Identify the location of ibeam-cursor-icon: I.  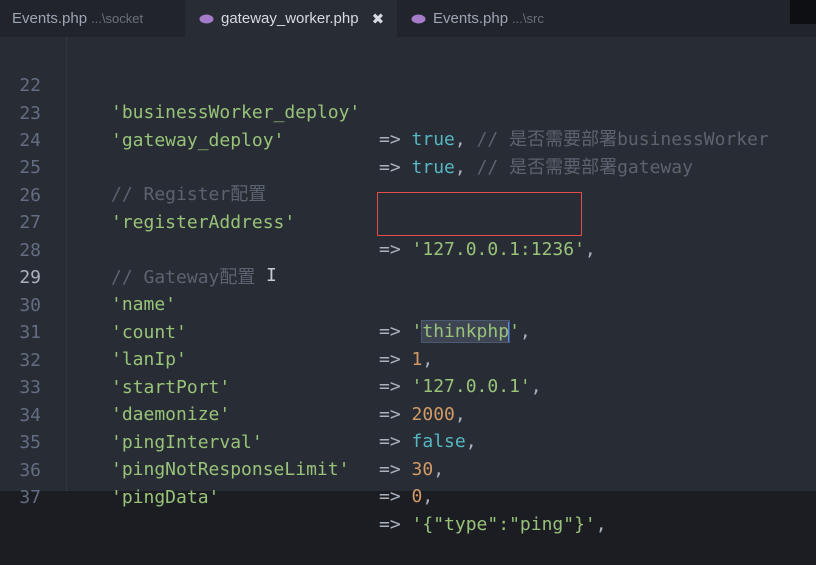
(271, 275).